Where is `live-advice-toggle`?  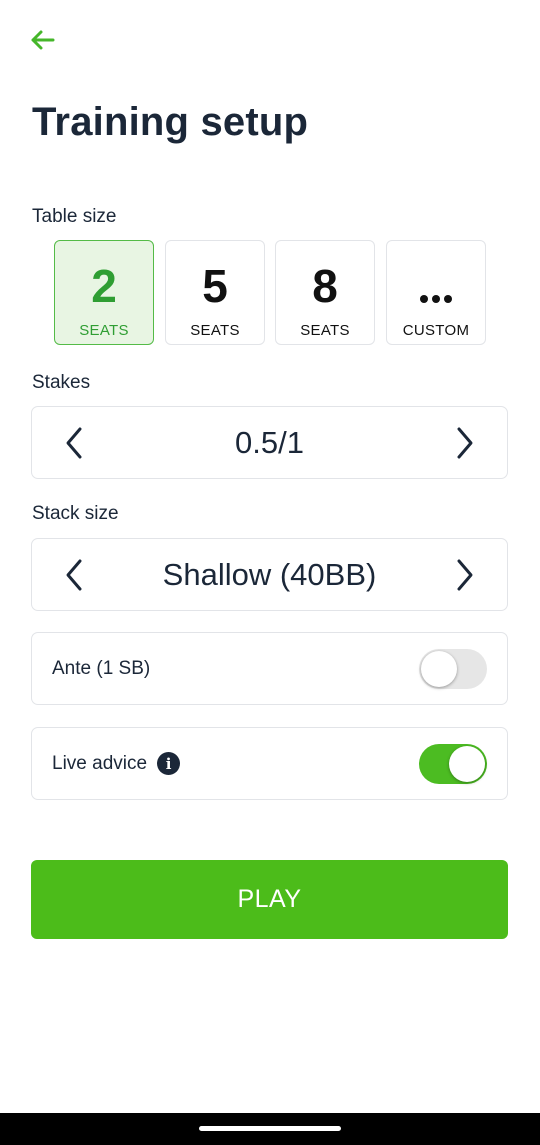 live-advice-toggle is located at coordinates (453, 763).